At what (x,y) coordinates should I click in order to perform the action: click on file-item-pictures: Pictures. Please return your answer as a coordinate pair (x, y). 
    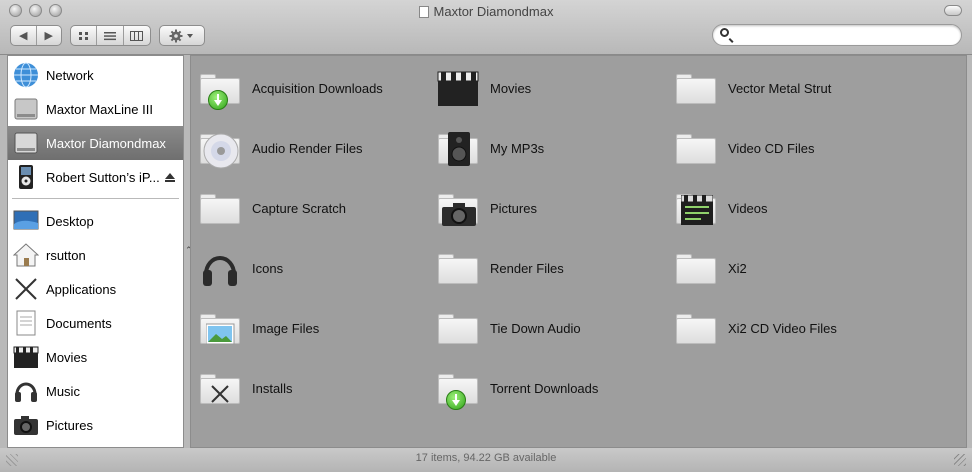
    Looking at the image, I should click on (486, 208).